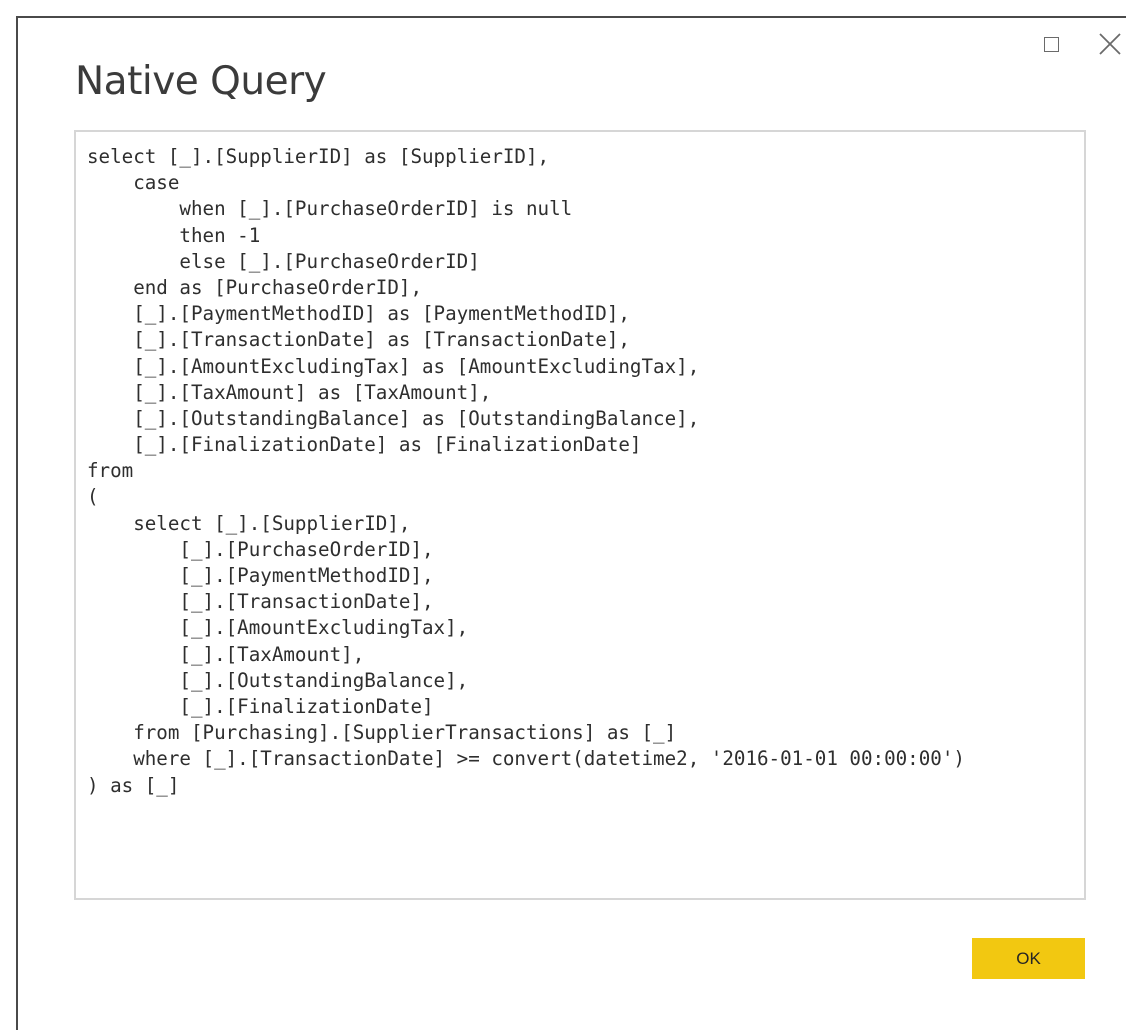  I want to click on query-line: [_].[TaxAmount],, so click(226, 654).